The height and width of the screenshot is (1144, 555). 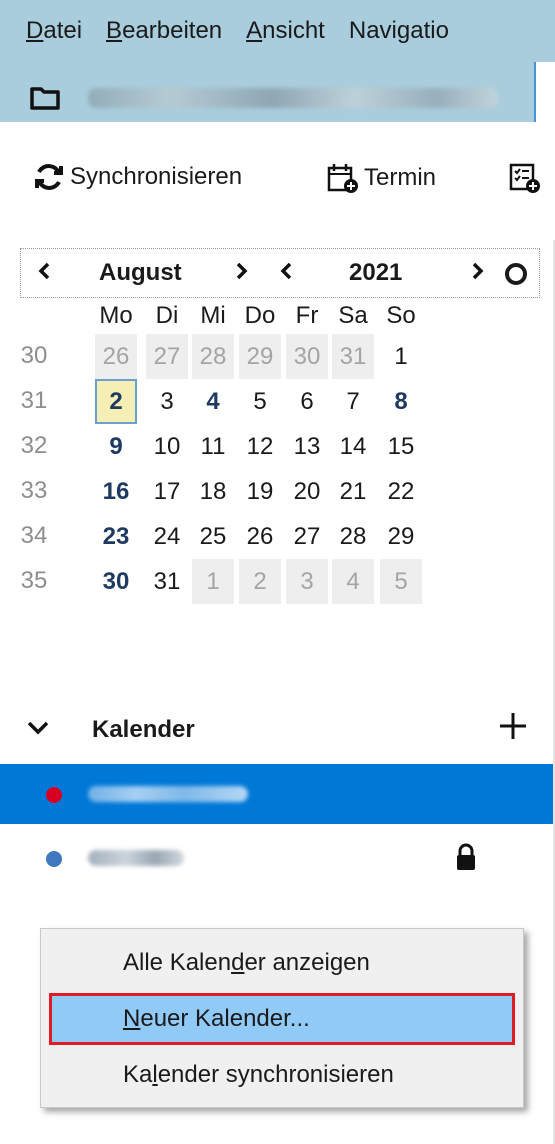 I want to click on menu-datei: Datei, so click(x=54, y=31).